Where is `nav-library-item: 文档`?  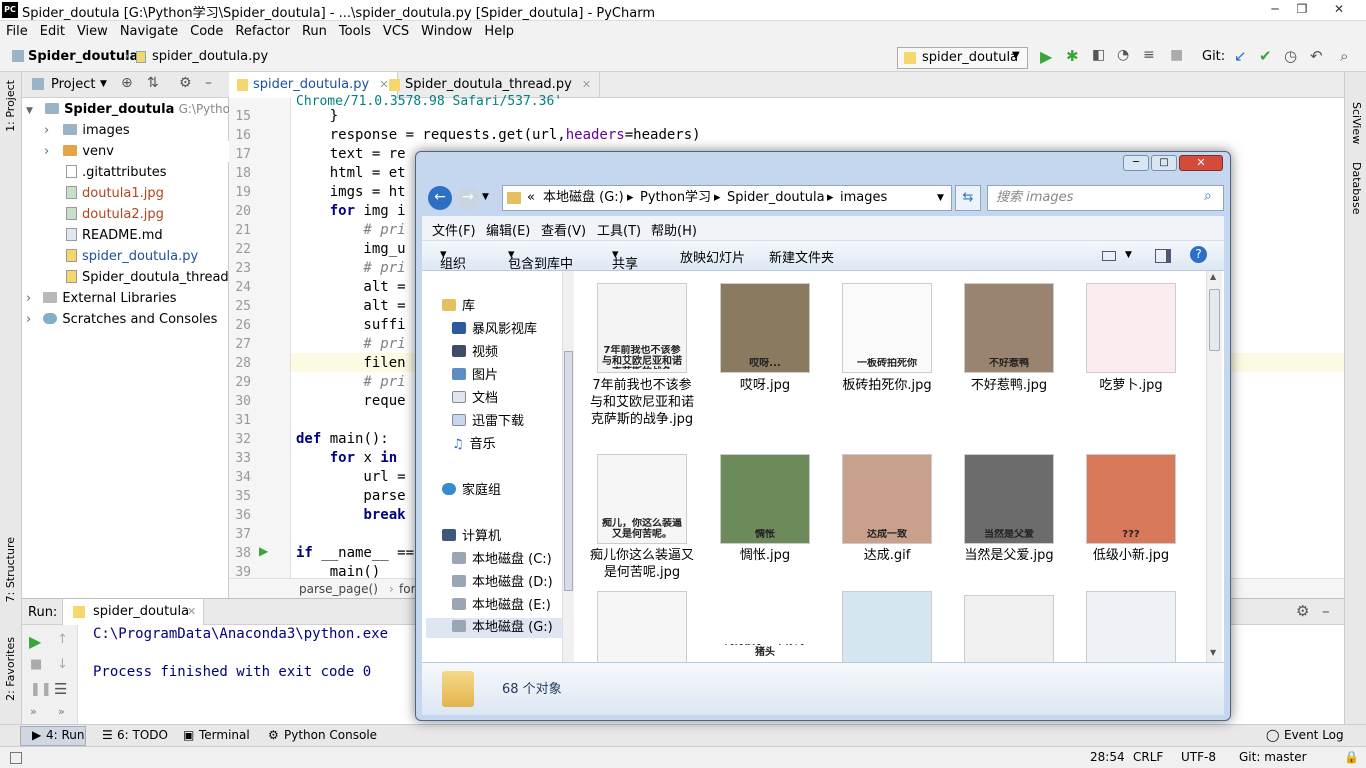
nav-library-item: 文档 is located at coordinates (475, 399).